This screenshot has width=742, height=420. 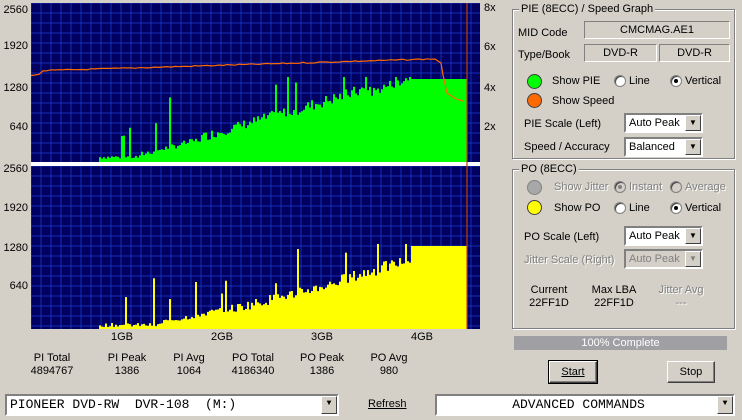 I want to click on stat-pi-peak: PI Peak 1386, so click(x=127, y=365).